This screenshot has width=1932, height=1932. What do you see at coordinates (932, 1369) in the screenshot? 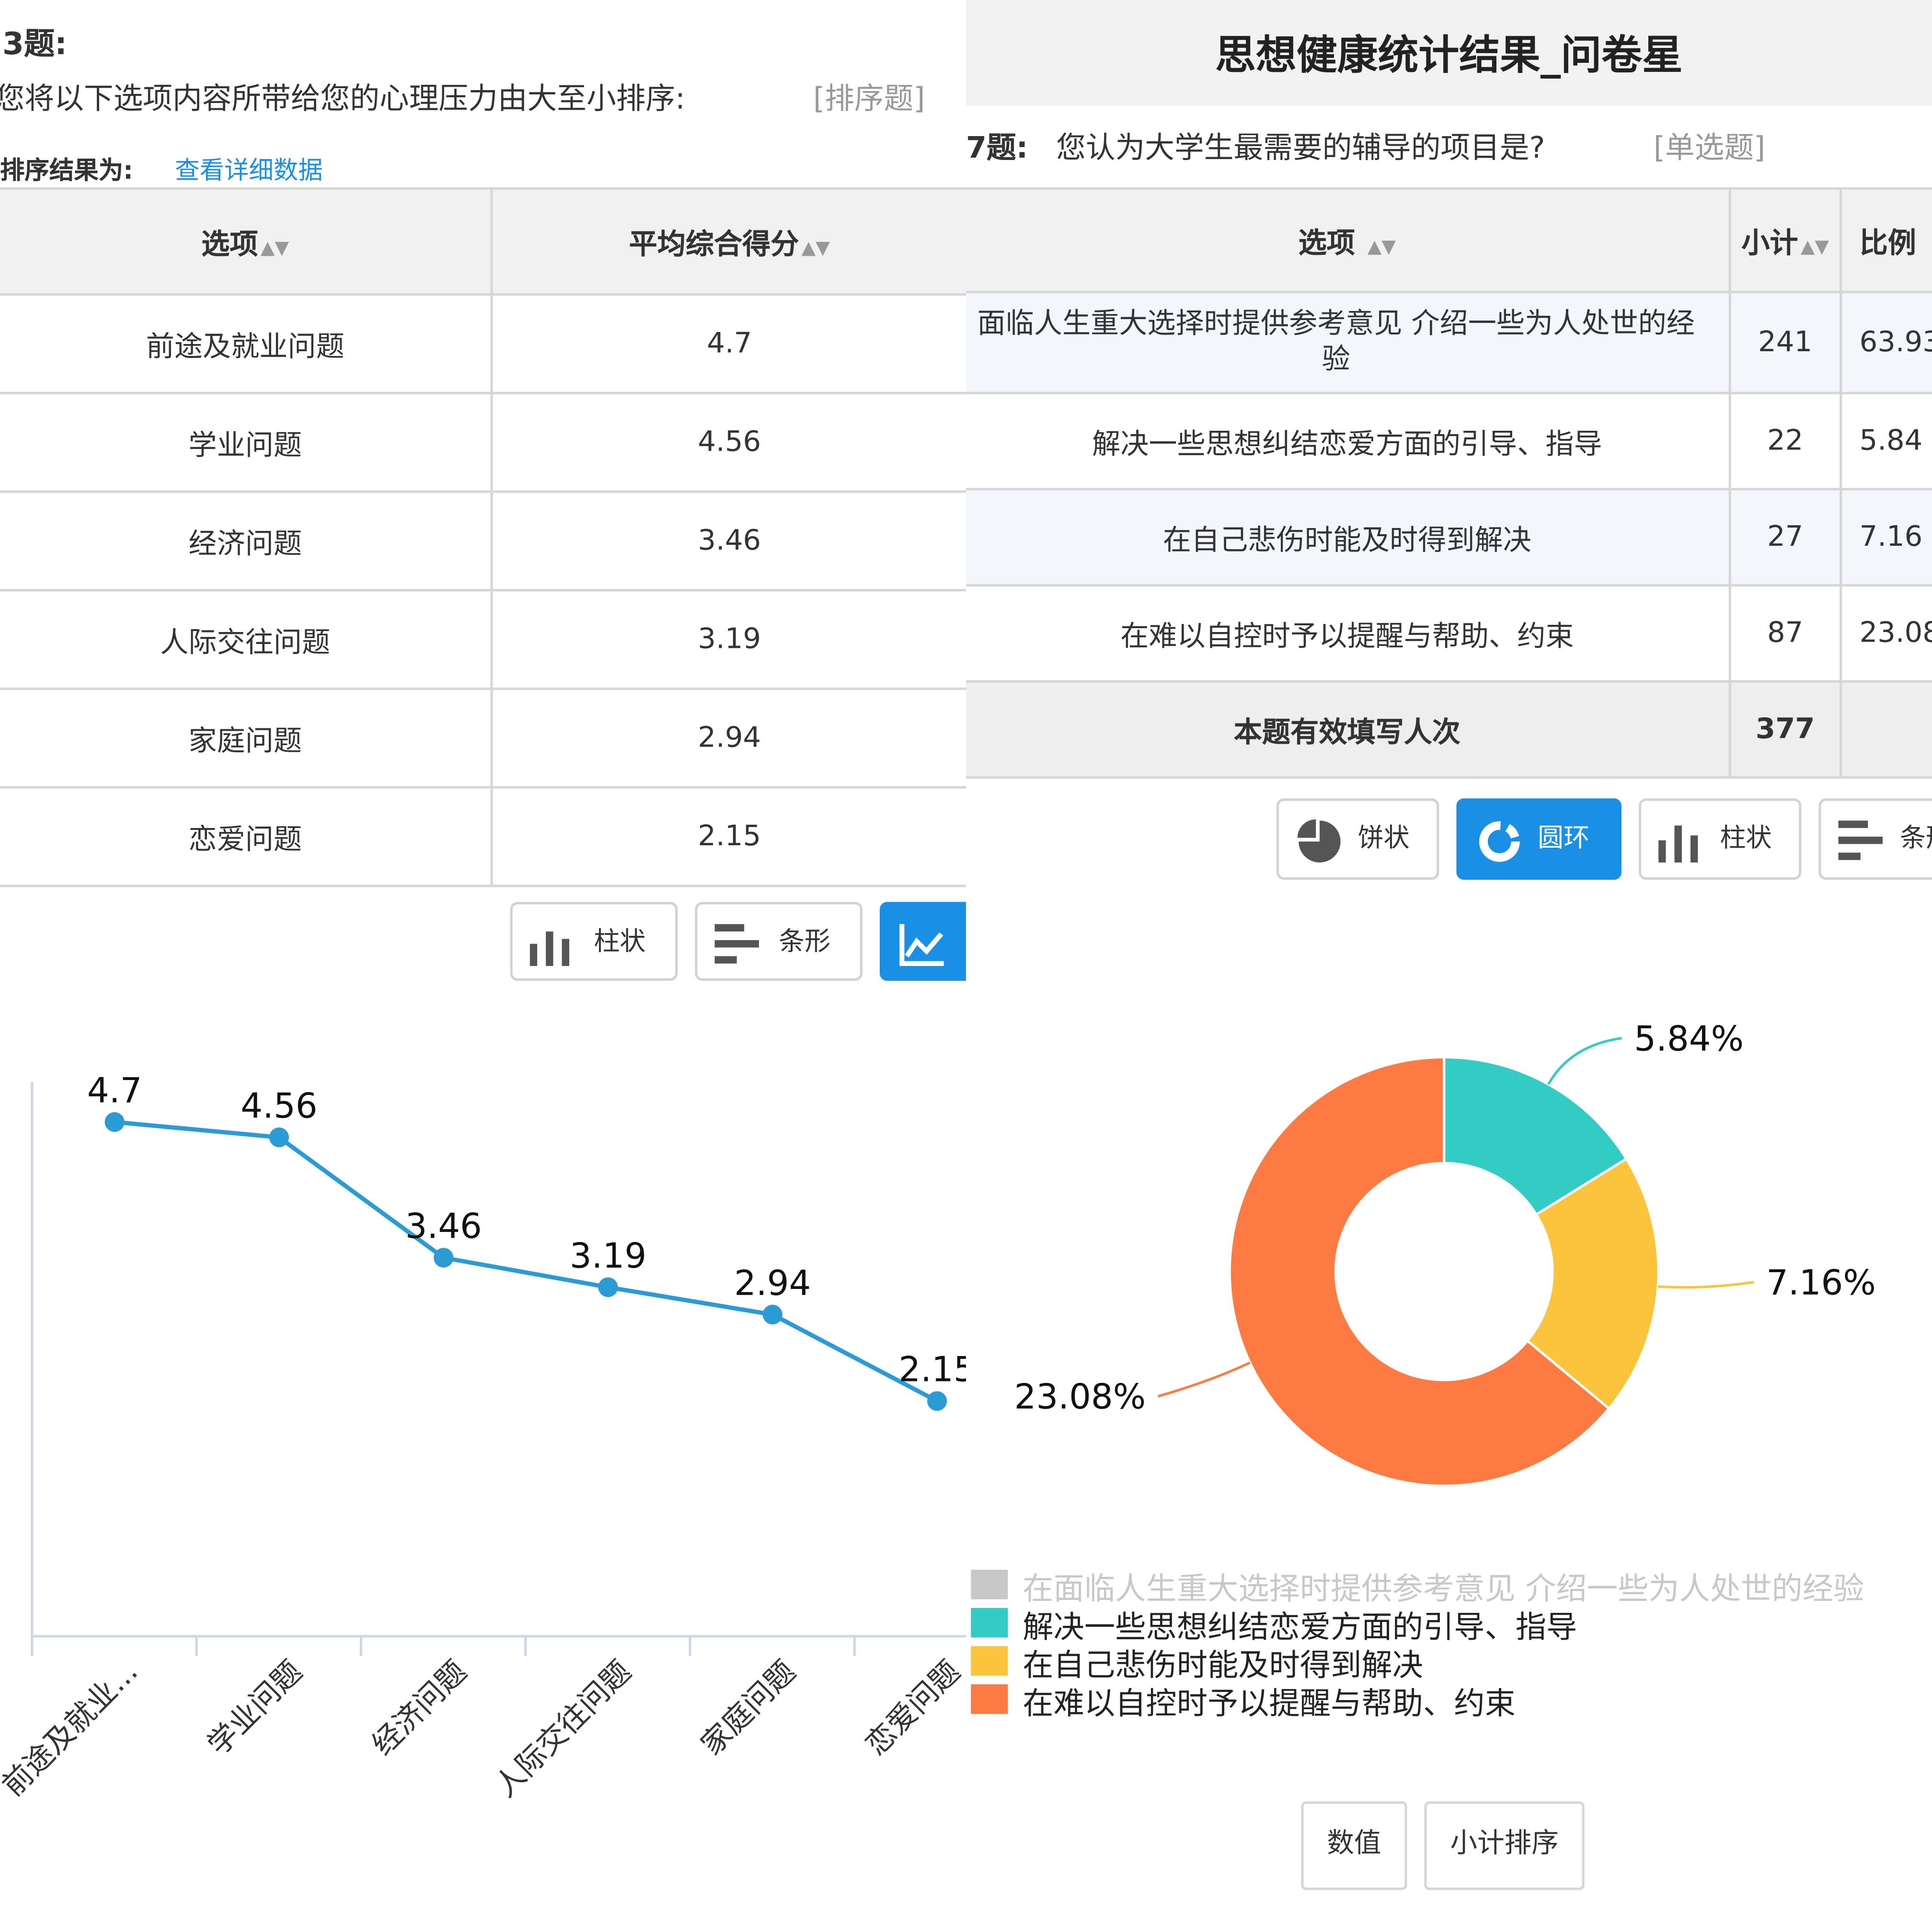
I see `data-label: 2.15` at bounding box center [932, 1369].